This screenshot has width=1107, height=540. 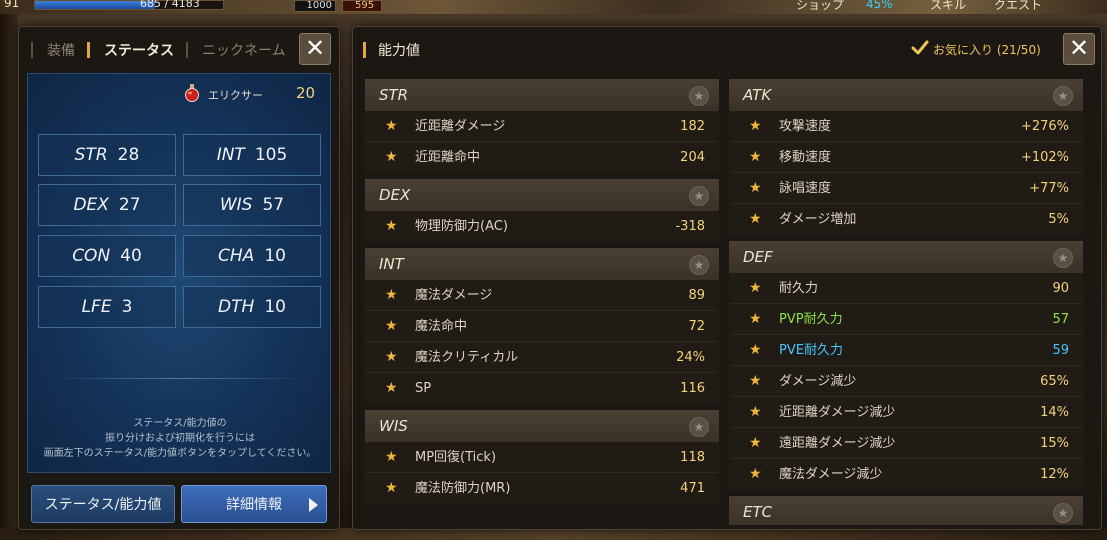 What do you see at coordinates (236, 307) in the screenshot?
I see `stat-name: DTH` at bounding box center [236, 307].